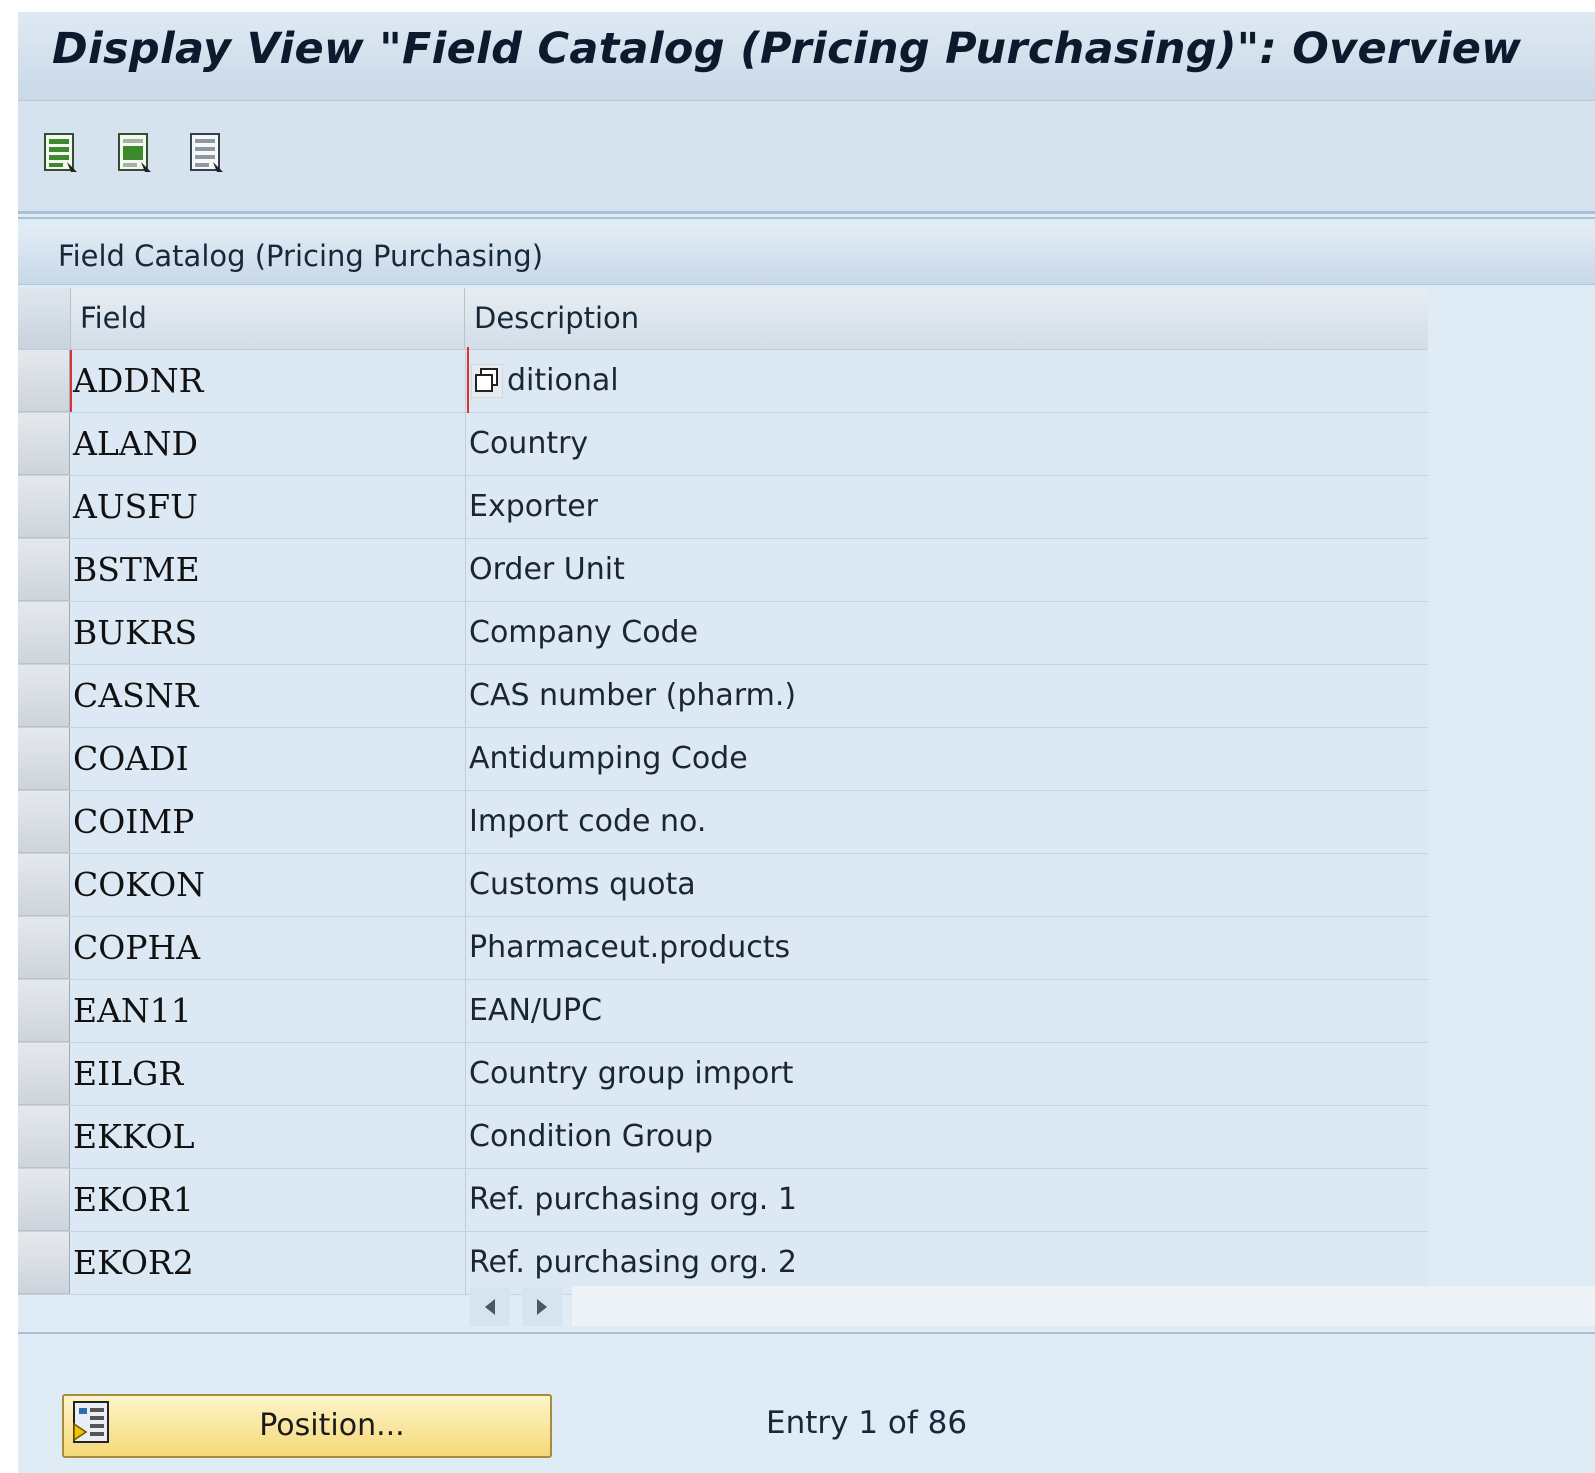  What do you see at coordinates (608, 758) in the screenshot?
I see `description-cell: Antidumping Code` at bounding box center [608, 758].